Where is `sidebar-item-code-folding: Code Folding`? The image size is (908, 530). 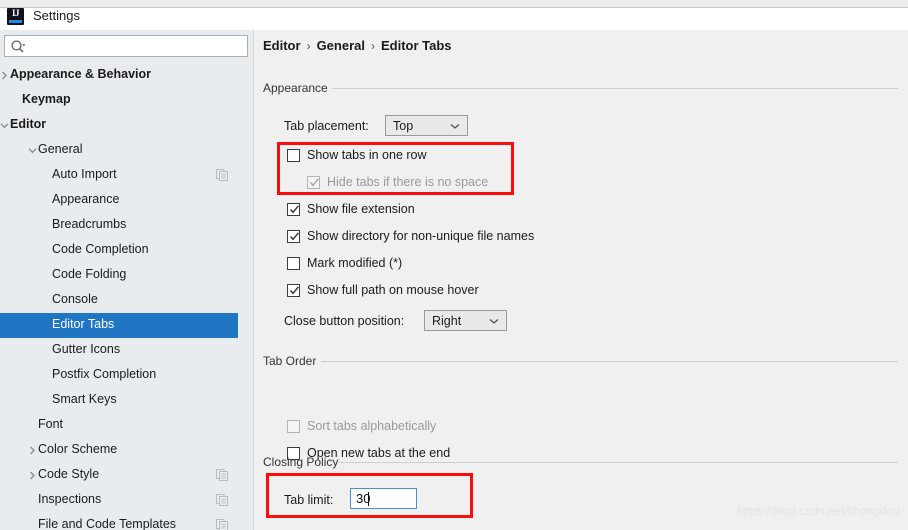
sidebar-item-code-folding: Code Folding is located at coordinates (119, 275).